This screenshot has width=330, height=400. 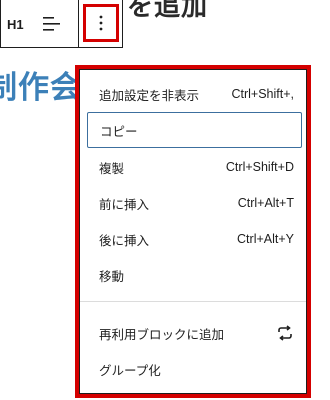 I want to click on menu-item-insert-before: 前に挿入 Ctrl+Alt+T, so click(x=194, y=203).